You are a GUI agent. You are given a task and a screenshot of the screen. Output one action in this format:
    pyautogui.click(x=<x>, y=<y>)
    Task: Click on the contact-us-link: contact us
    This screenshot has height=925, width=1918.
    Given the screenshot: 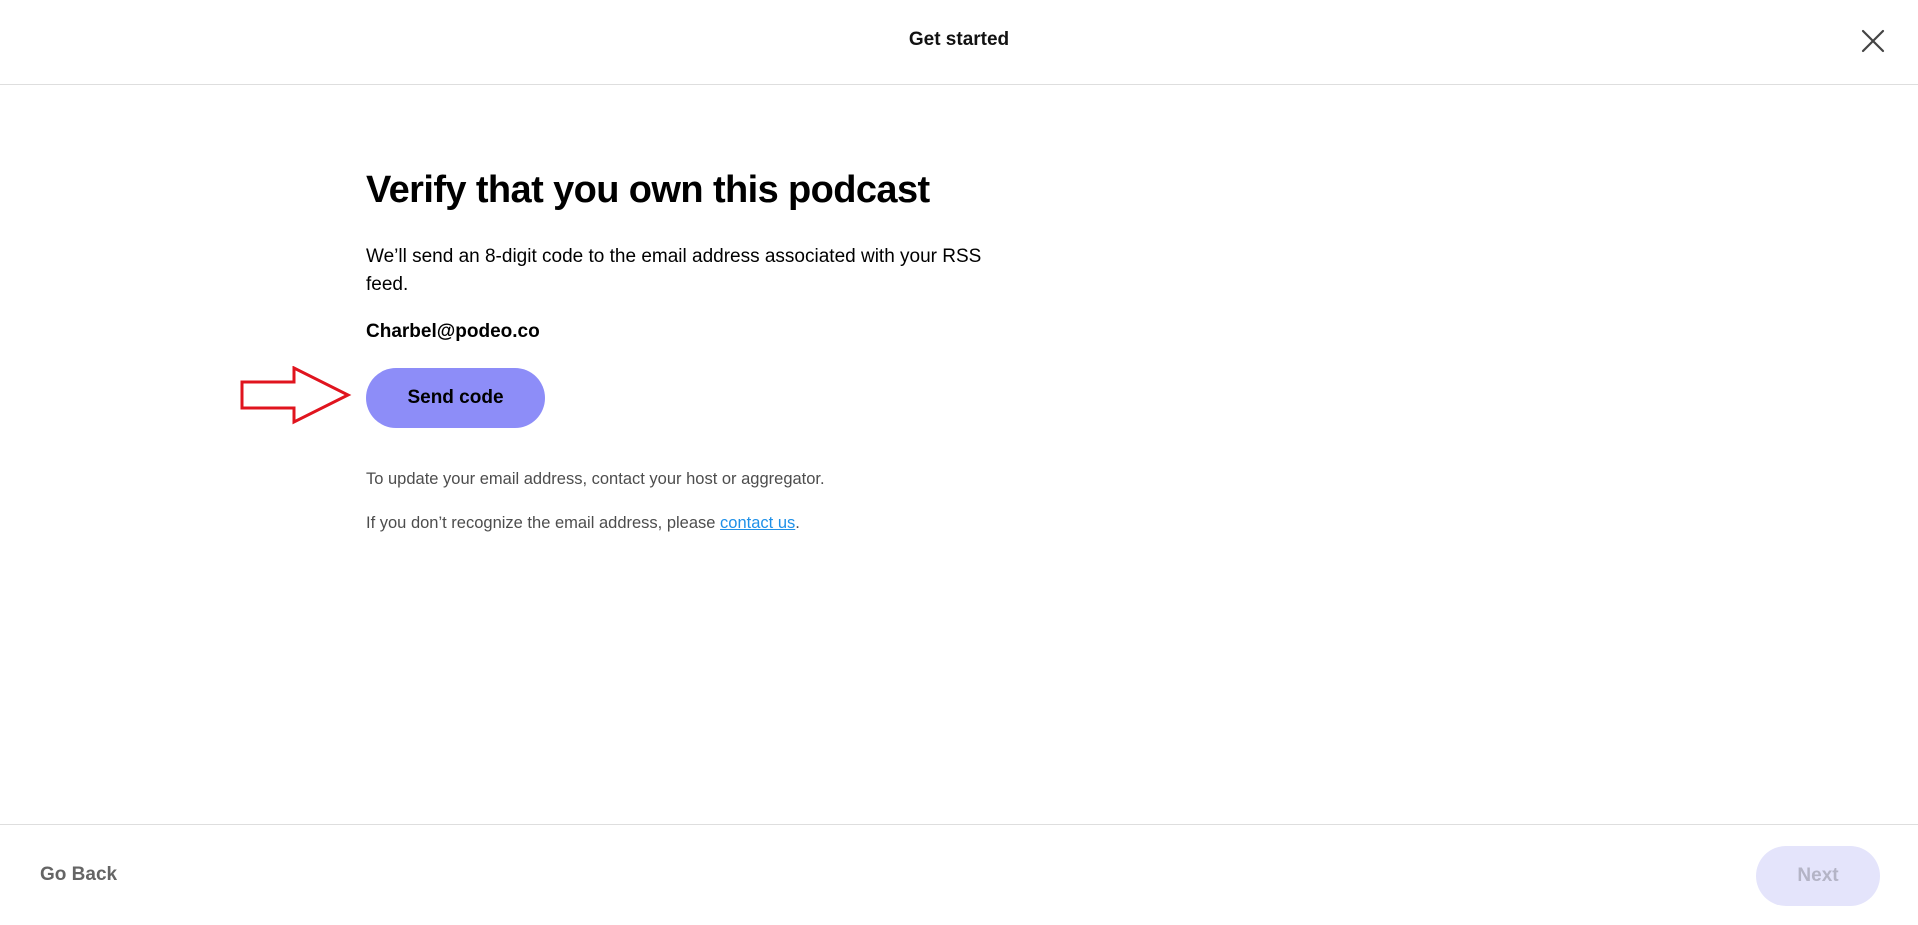 What is the action you would take?
    pyautogui.click(x=757, y=523)
    